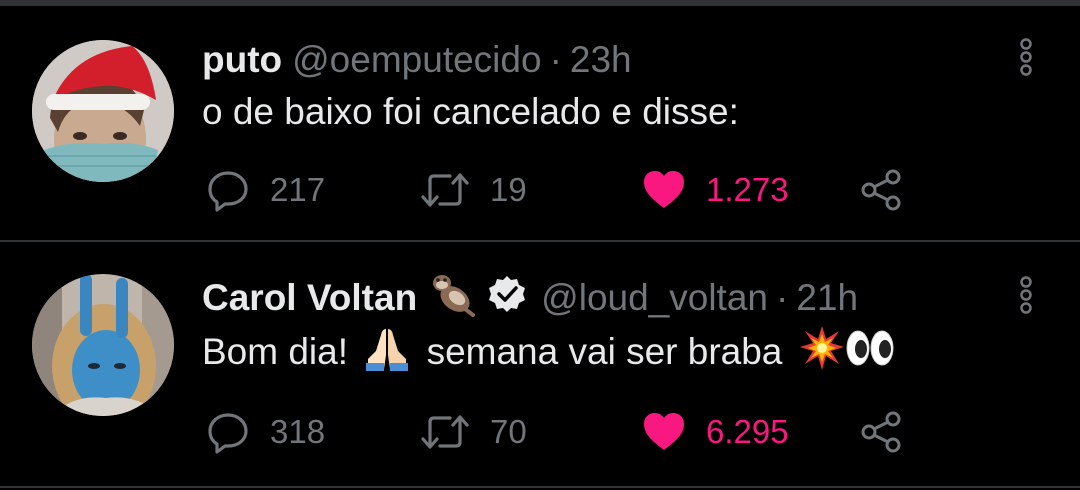  I want to click on retweet-button: 70, so click(473, 432).